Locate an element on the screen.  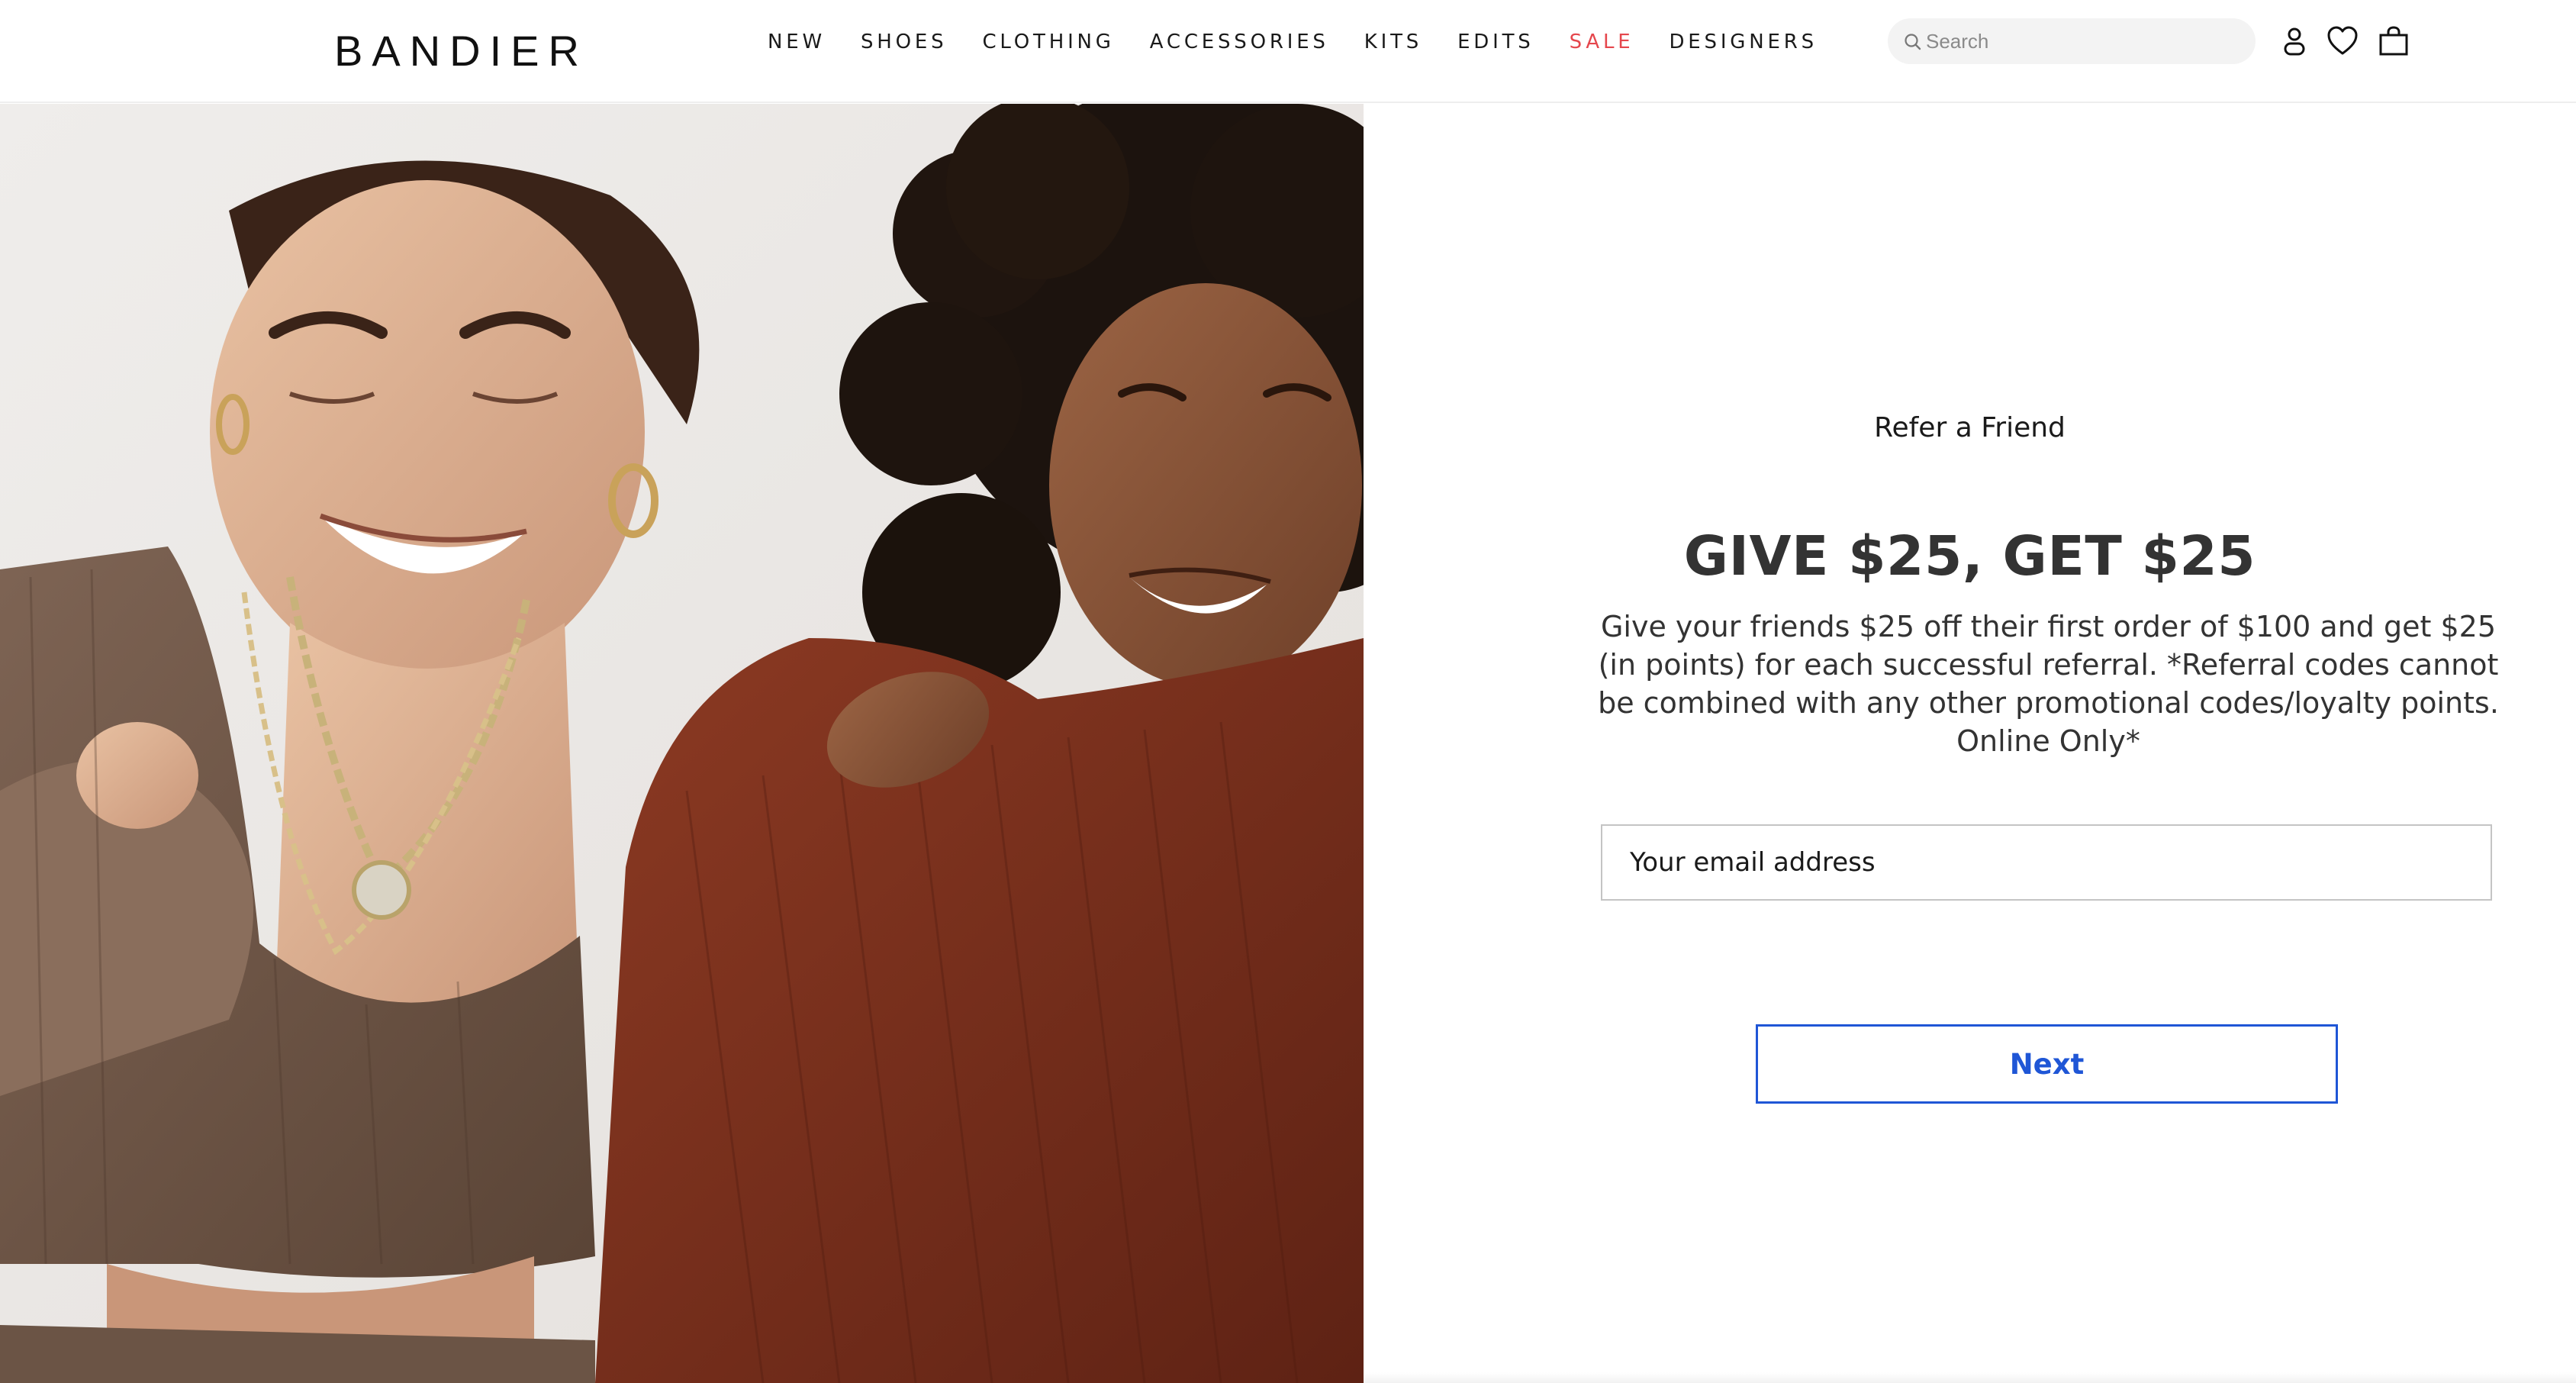
search-input is located at coordinates (2082, 41).